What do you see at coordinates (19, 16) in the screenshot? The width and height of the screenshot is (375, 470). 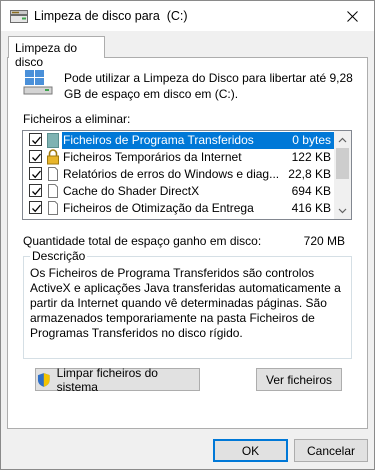 I see `disk-cleanup-icon` at bounding box center [19, 16].